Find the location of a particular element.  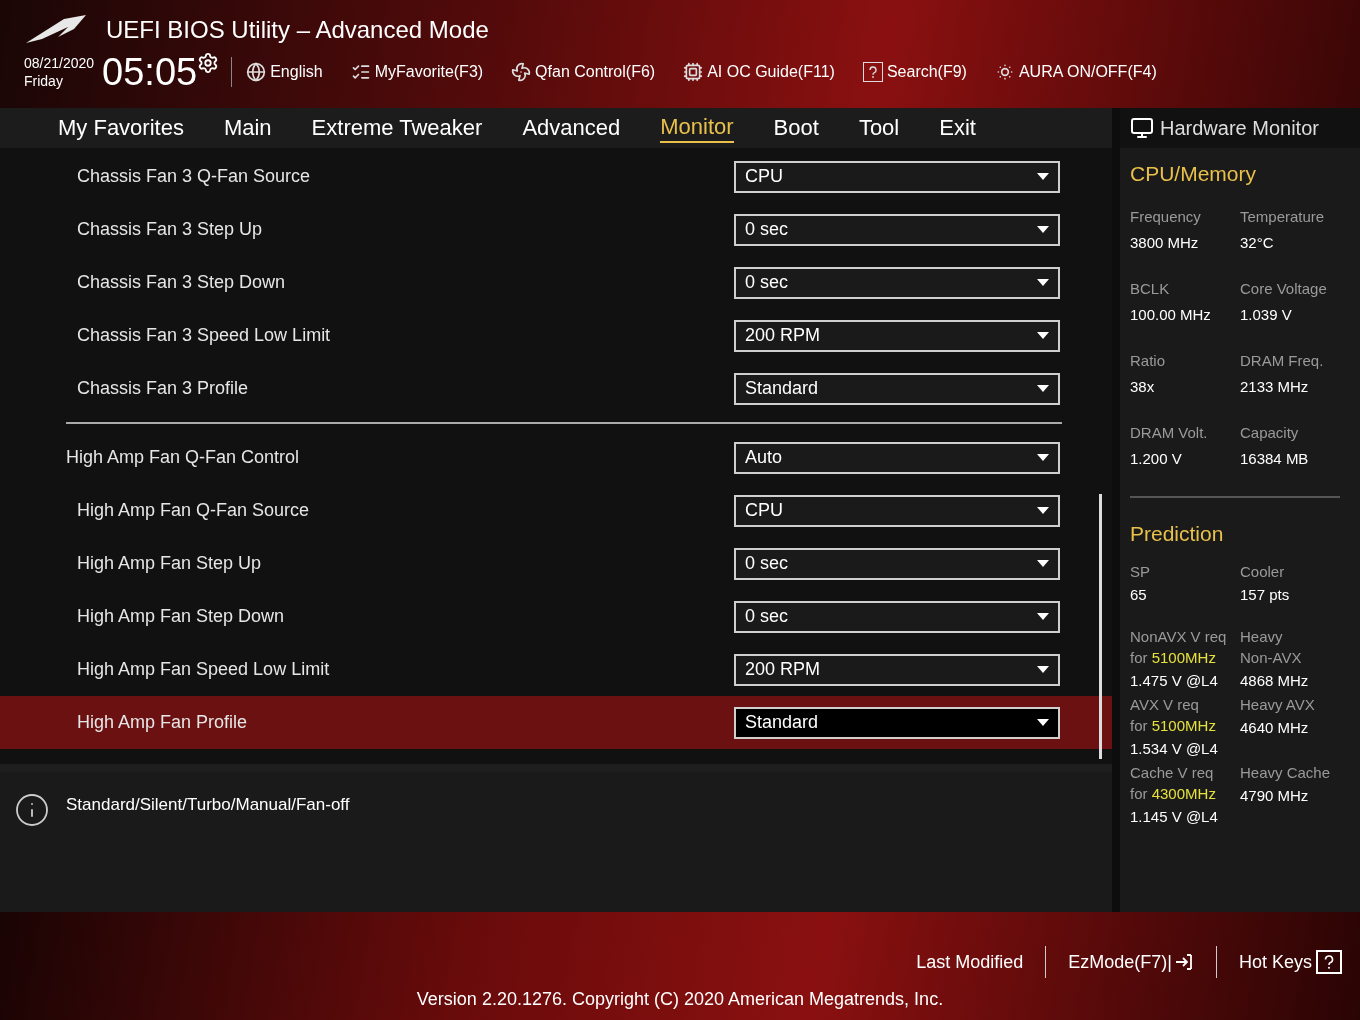

monitor-value: 3800 MHz is located at coordinates (1165, 242).